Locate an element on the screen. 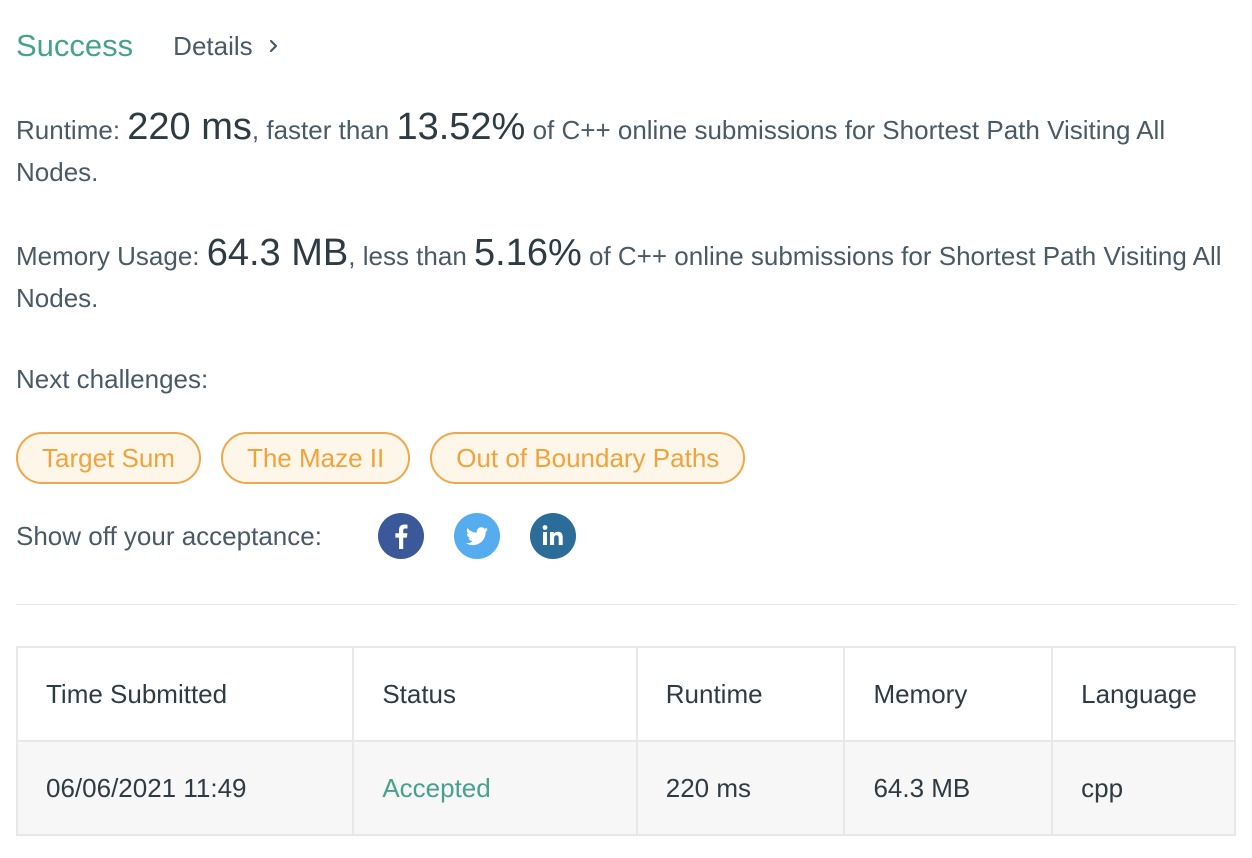 The image size is (1252, 858). runtime-percent: 13.52% is located at coordinates (461, 127).